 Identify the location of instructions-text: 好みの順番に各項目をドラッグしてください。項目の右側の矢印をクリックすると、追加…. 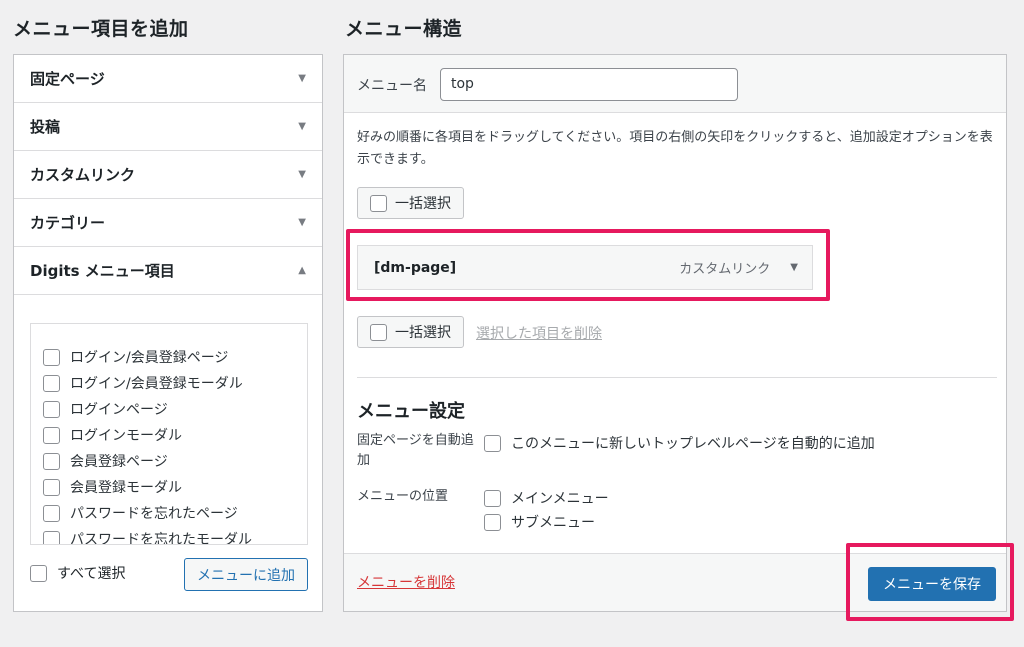
(675, 148).